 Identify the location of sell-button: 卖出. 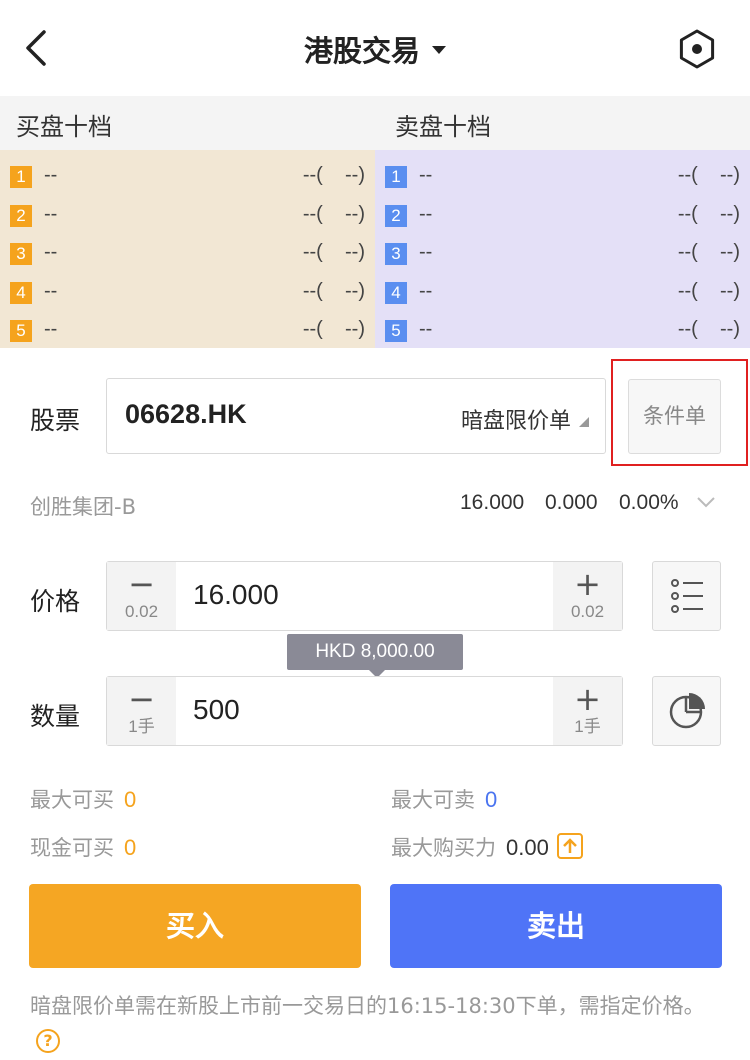
(556, 926).